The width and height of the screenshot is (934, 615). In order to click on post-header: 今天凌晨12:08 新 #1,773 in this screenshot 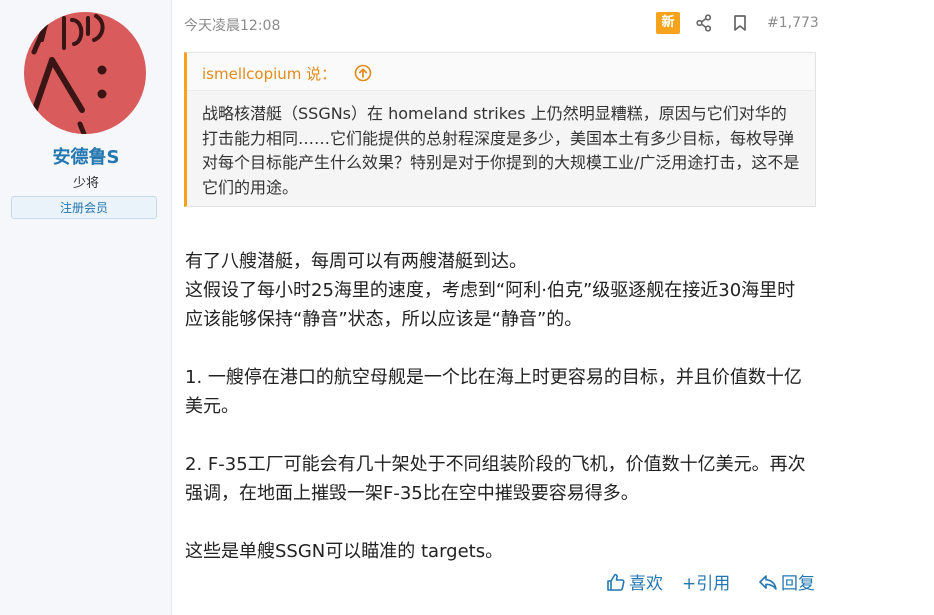, I will do `click(501, 24)`.